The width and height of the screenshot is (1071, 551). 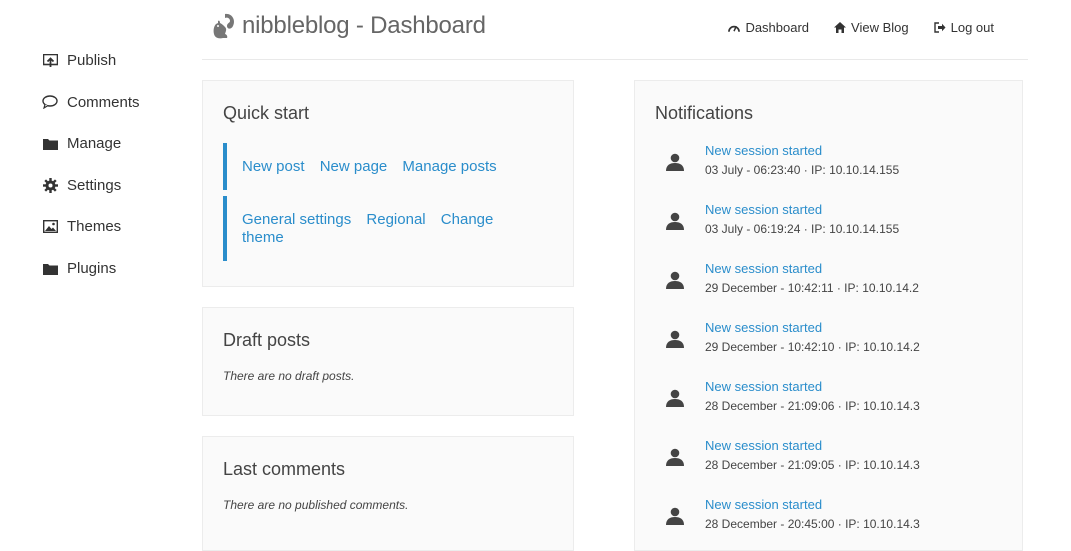 What do you see at coordinates (50, 227) in the screenshot?
I see `image-icon` at bounding box center [50, 227].